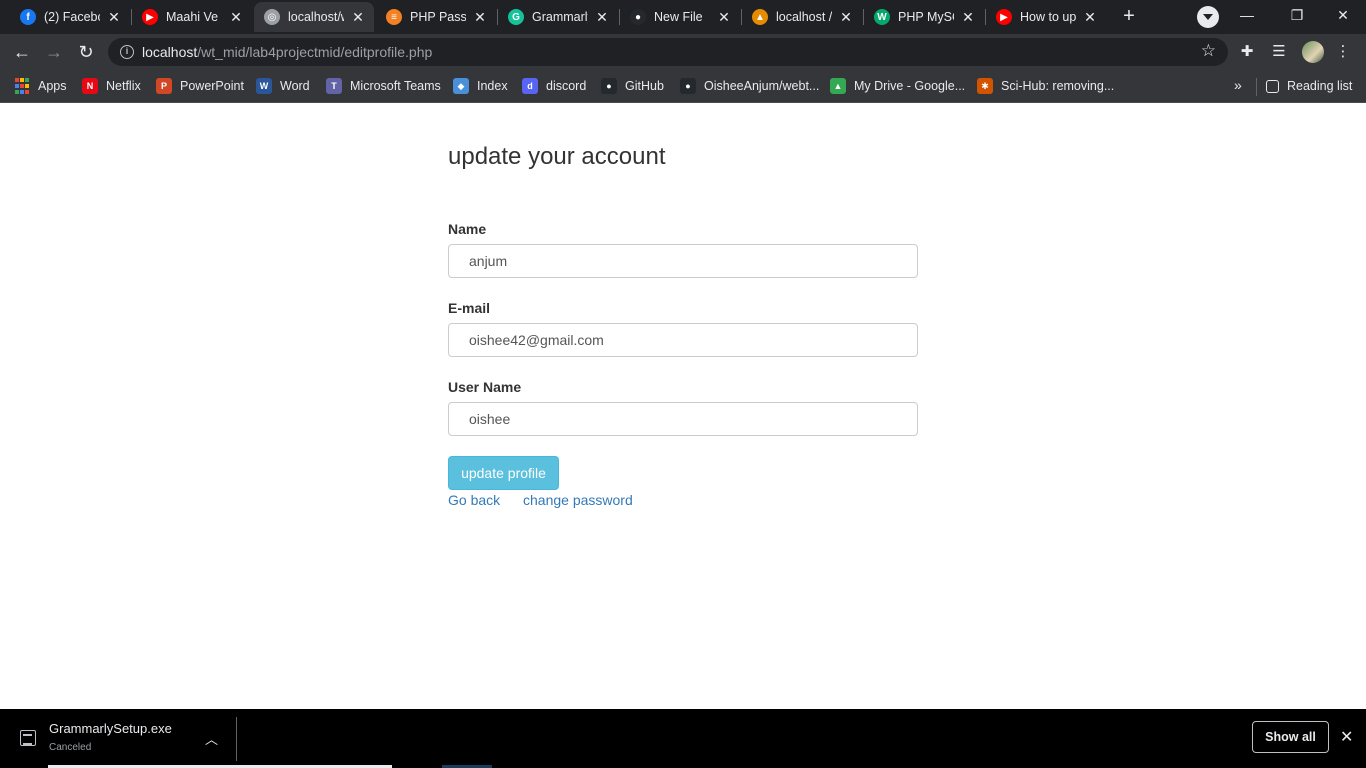 The image size is (1366, 768). Describe the element at coordinates (28, 17) in the screenshot. I see `facebook-icon: f` at that location.